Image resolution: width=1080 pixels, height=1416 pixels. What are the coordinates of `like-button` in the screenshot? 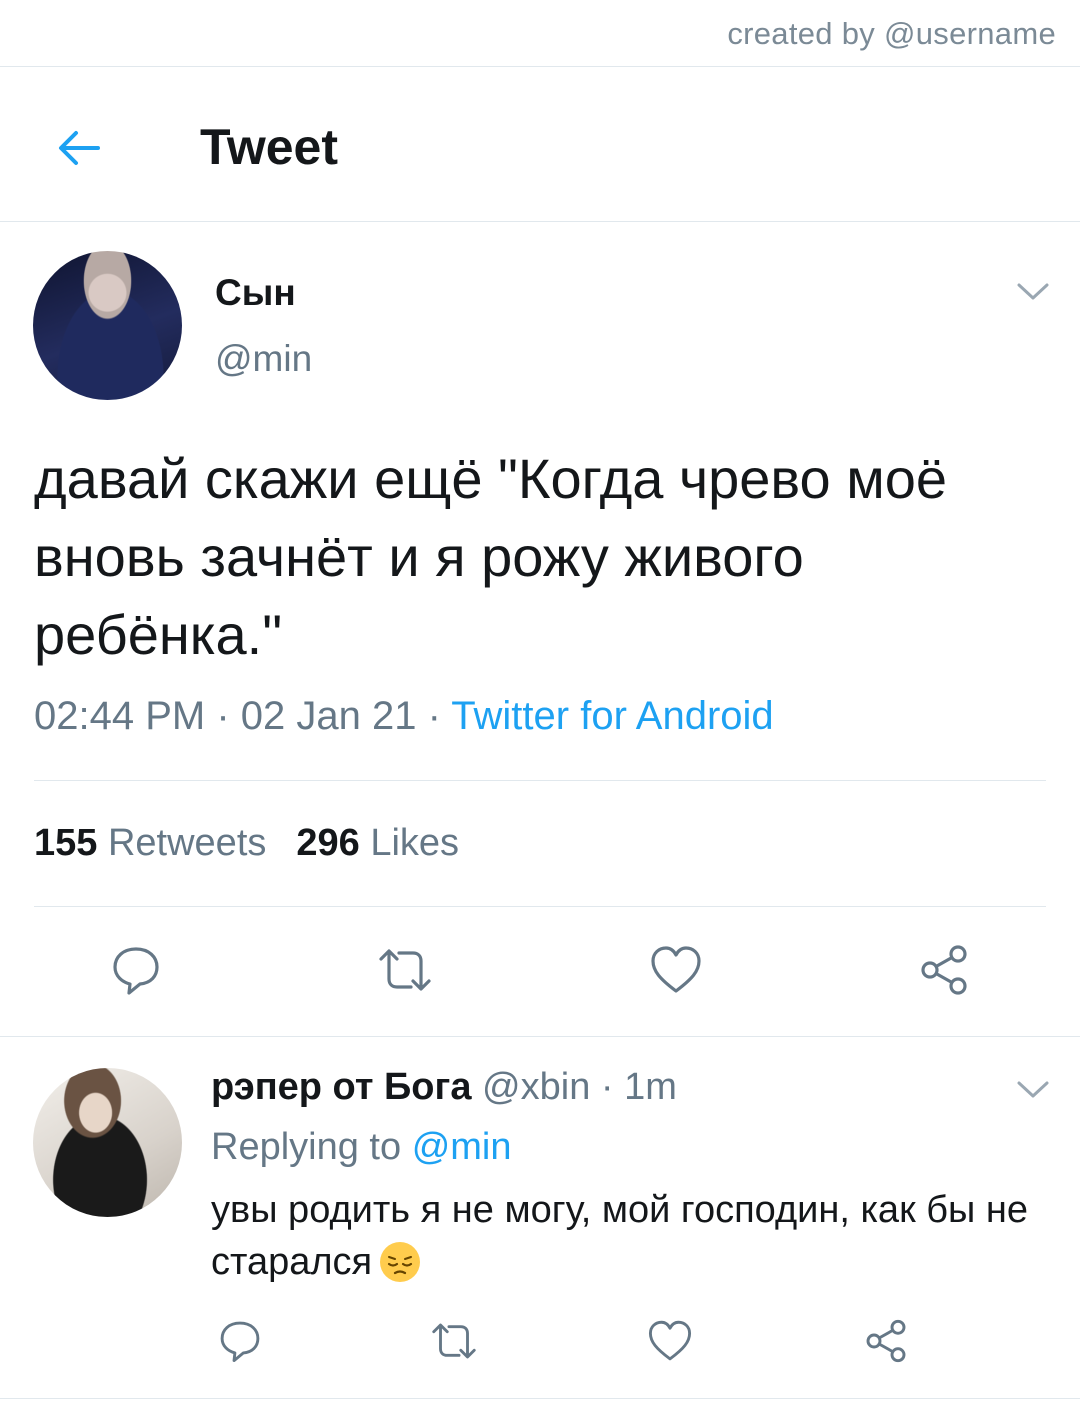 It's located at (676, 970).